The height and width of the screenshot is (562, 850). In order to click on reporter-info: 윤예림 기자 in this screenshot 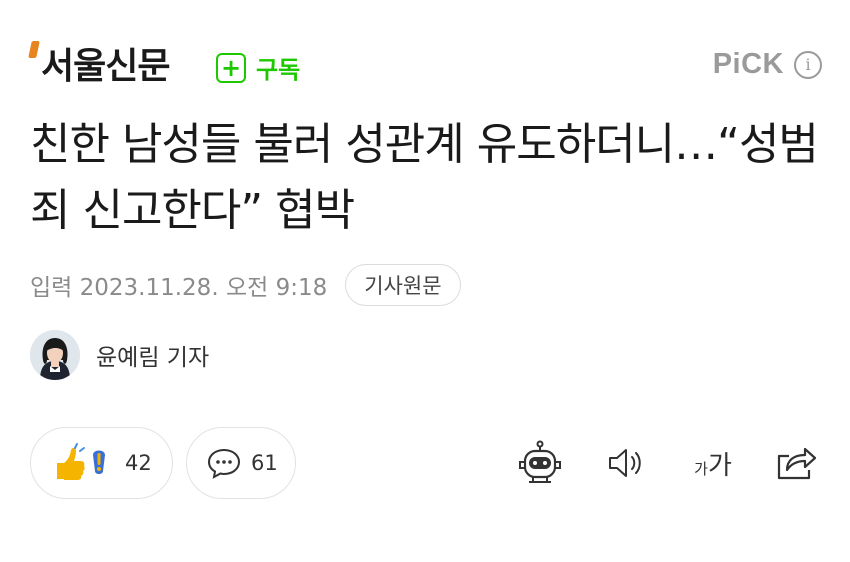, I will do `click(119, 355)`.